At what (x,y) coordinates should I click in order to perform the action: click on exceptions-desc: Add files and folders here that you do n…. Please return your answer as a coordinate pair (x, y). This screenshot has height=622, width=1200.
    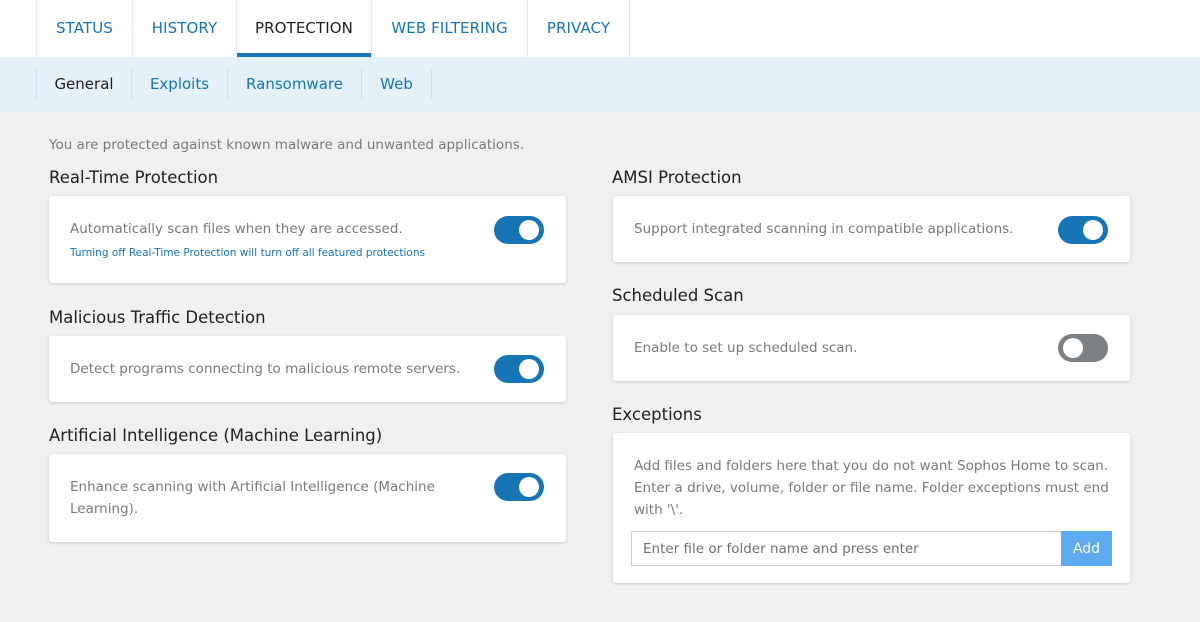
    Looking at the image, I should click on (871, 488).